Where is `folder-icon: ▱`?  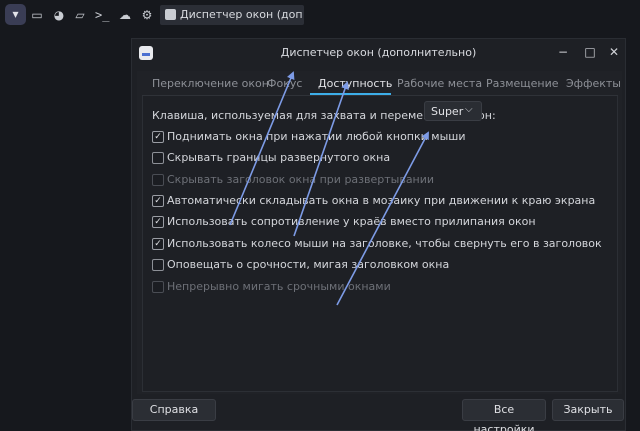 folder-icon: ▱ is located at coordinates (80, 15).